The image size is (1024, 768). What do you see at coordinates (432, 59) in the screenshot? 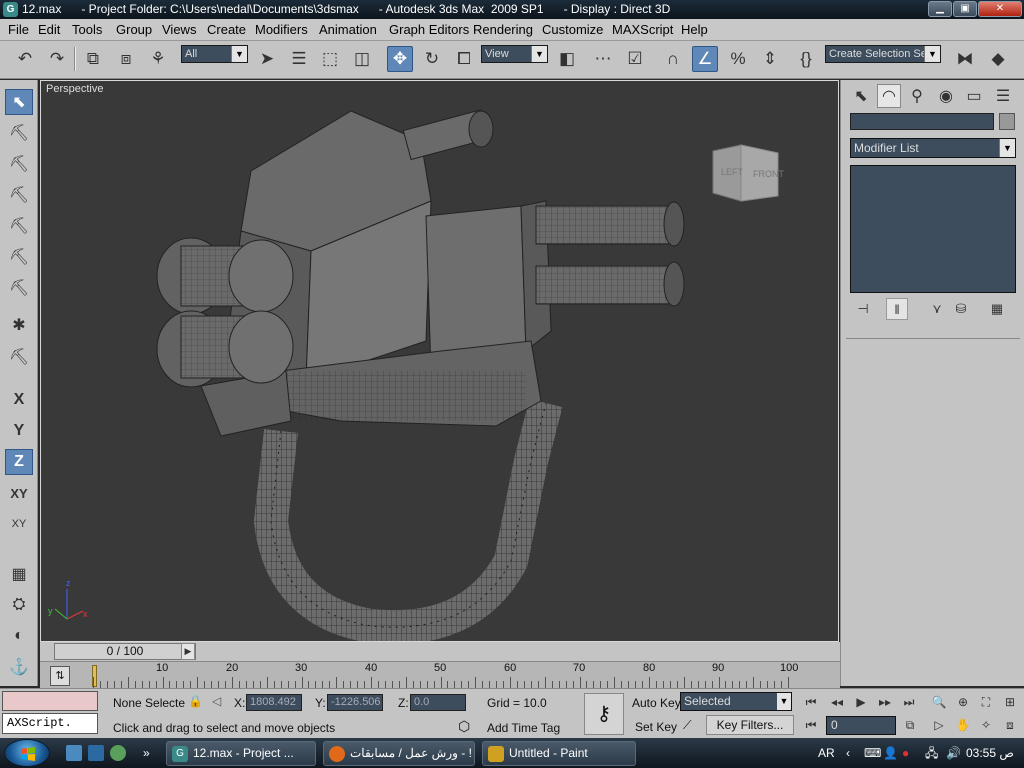
I see `select-and-rotate-icon: ↻` at bounding box center [432, 59].